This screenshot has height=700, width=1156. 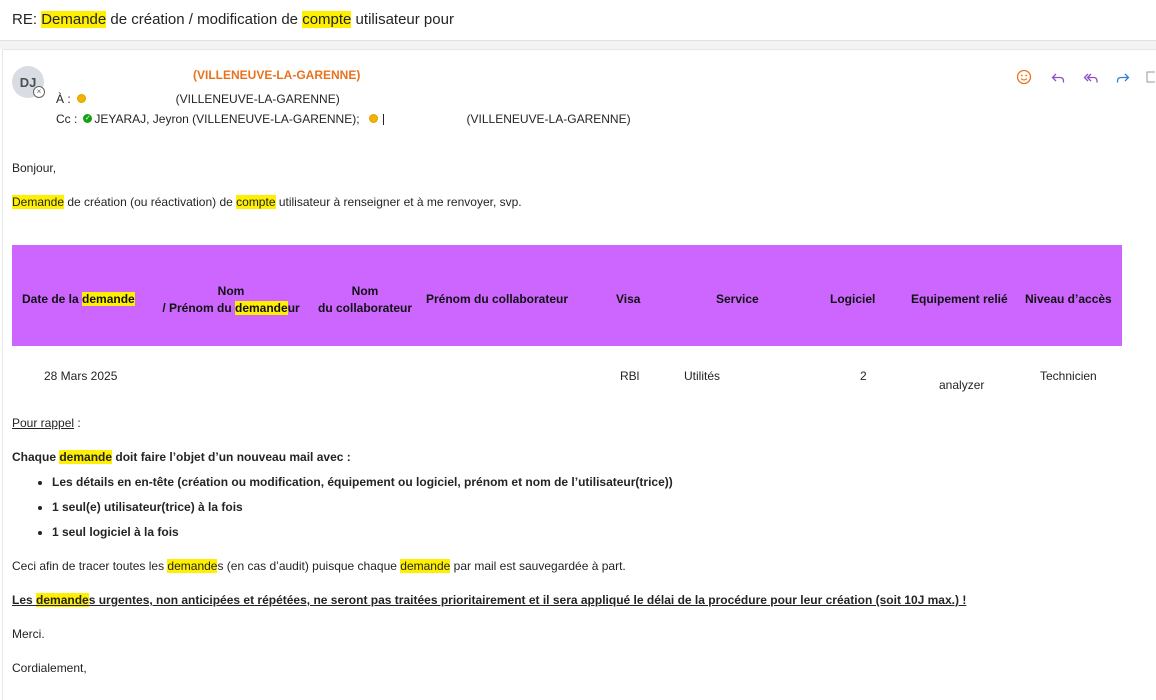 I want to click on subject-highlight-compte: compte, so click(x=327, y=19).